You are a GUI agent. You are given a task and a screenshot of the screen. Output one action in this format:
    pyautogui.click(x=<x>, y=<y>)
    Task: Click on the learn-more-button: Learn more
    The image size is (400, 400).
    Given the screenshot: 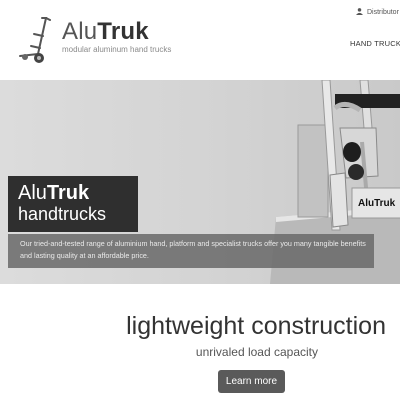 What is the action you would take?
    pyautogui.click(x=251, y=381)
    